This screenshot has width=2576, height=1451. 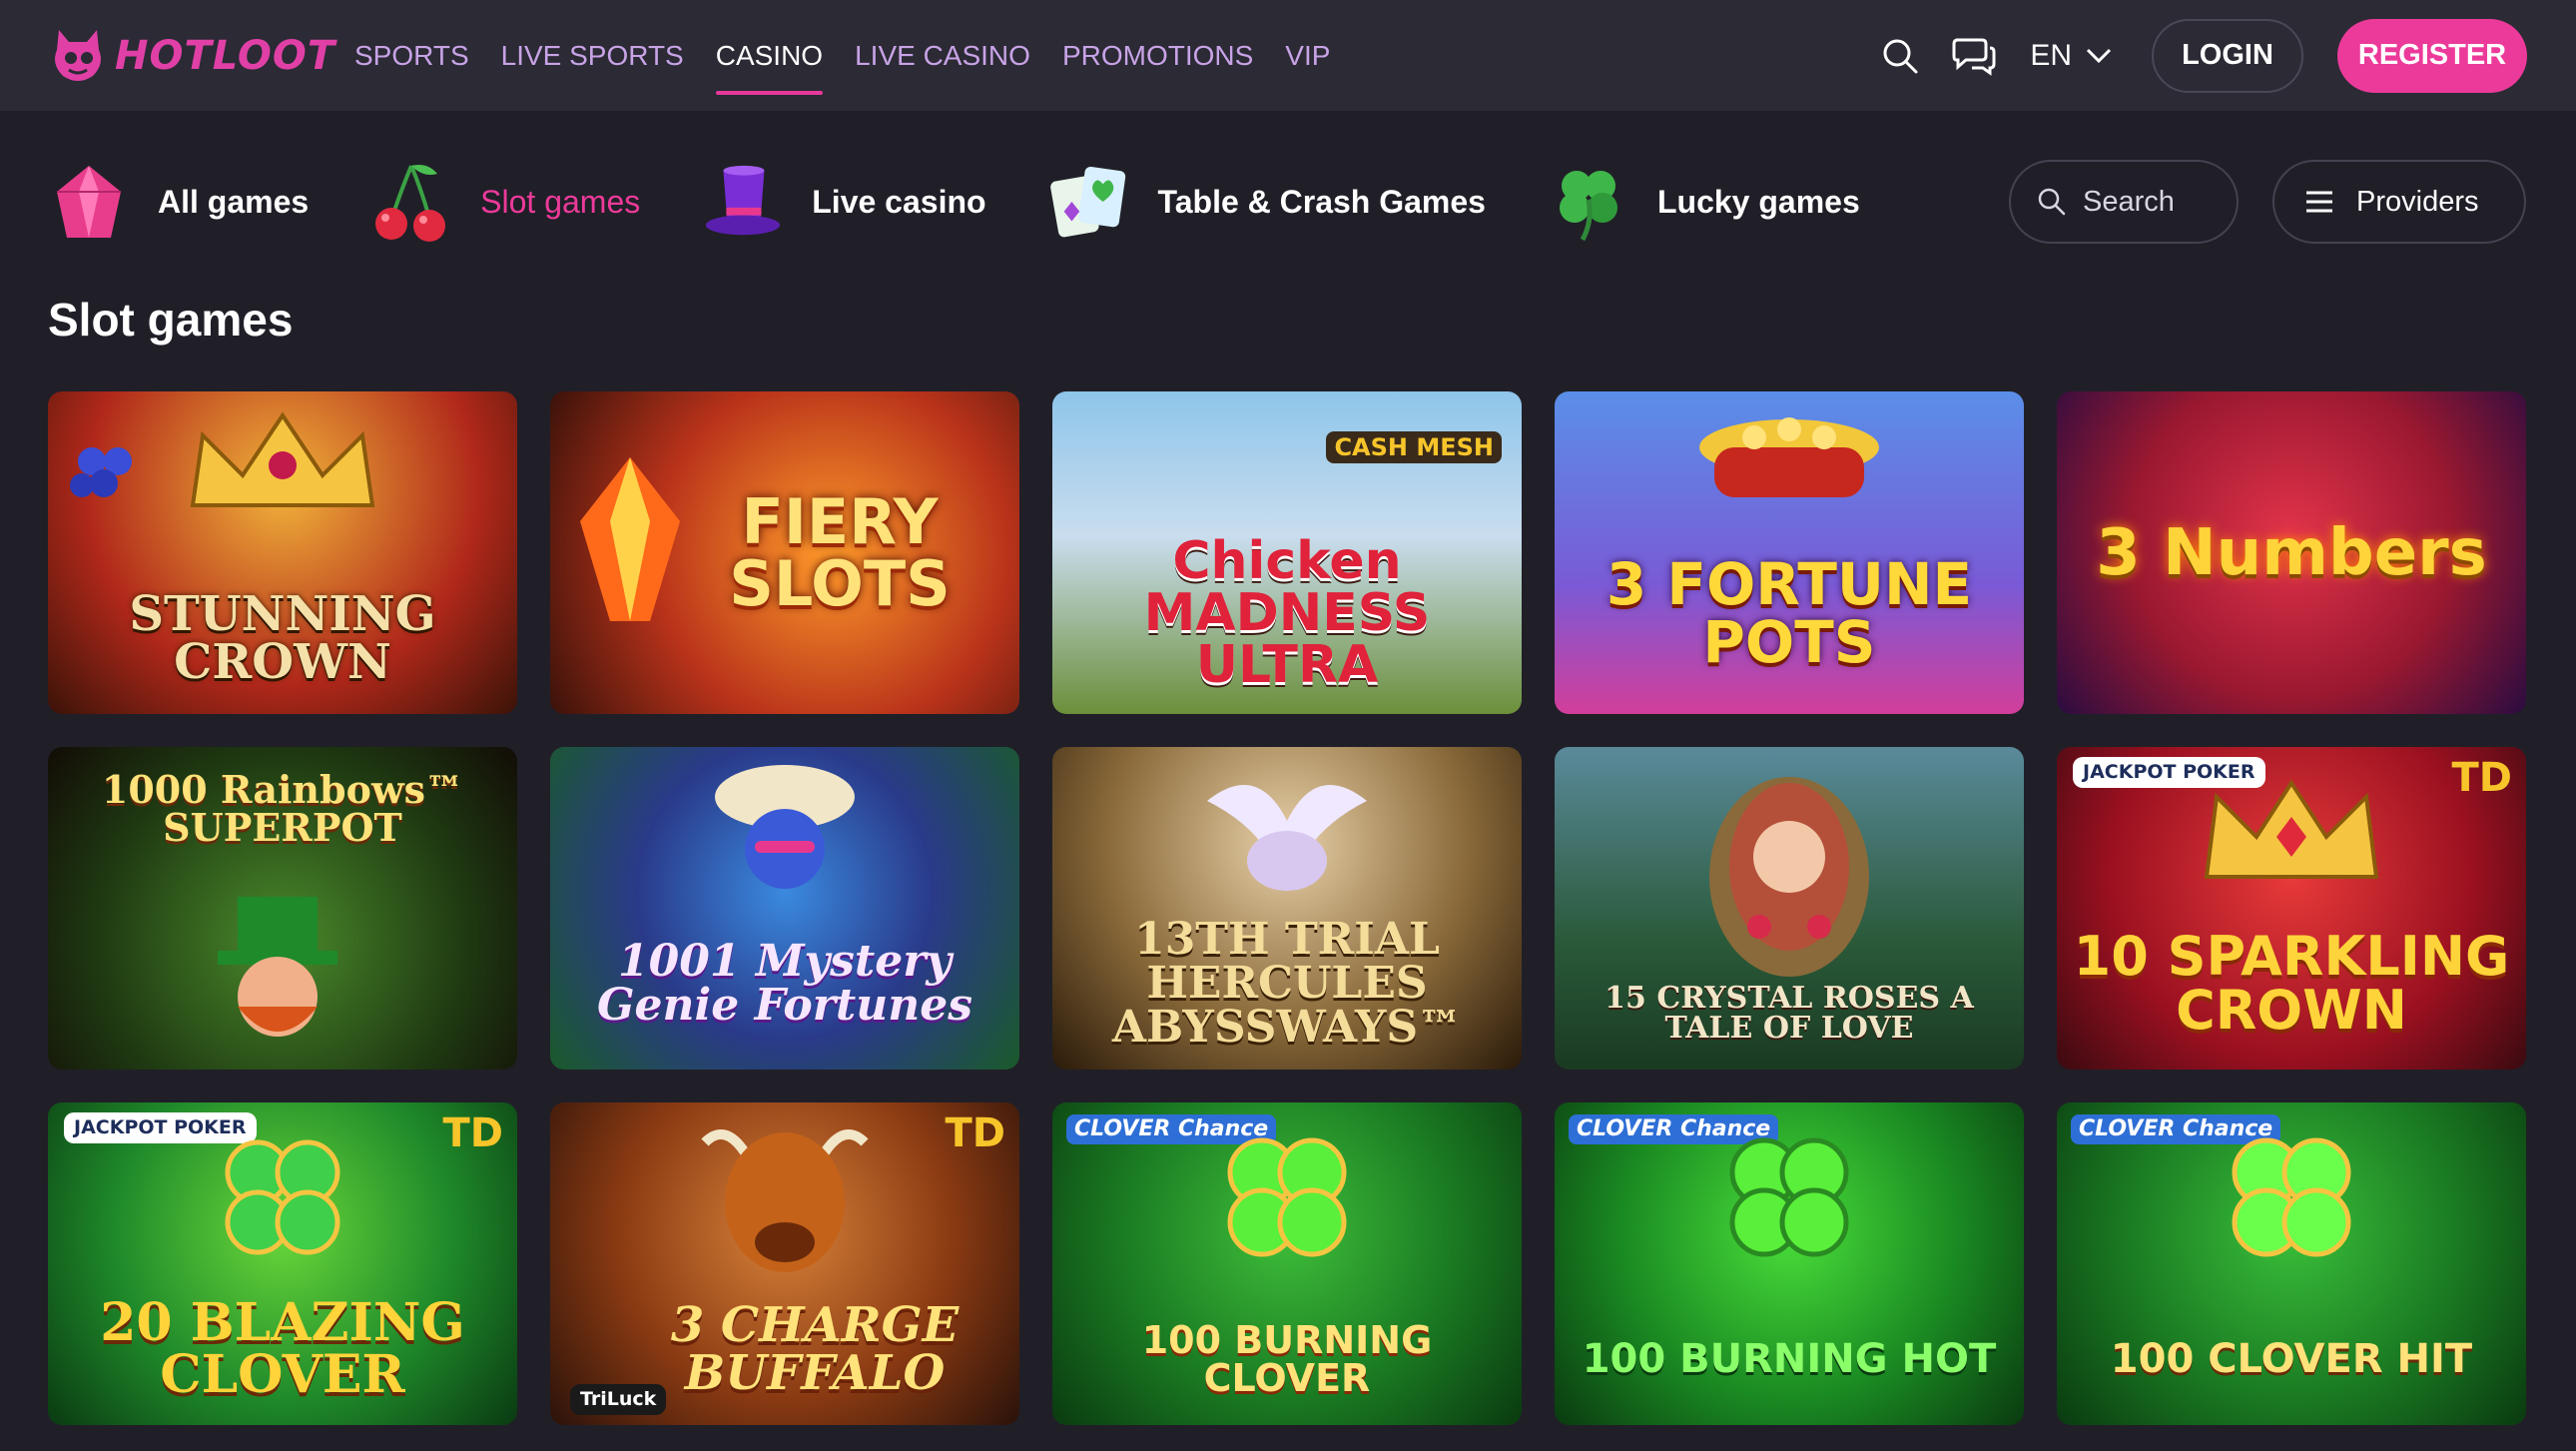 What do you see at coordinates (769, 56) in the screenshot?
I see `nav-casino: CASINO` at bounding box center [769, 56].